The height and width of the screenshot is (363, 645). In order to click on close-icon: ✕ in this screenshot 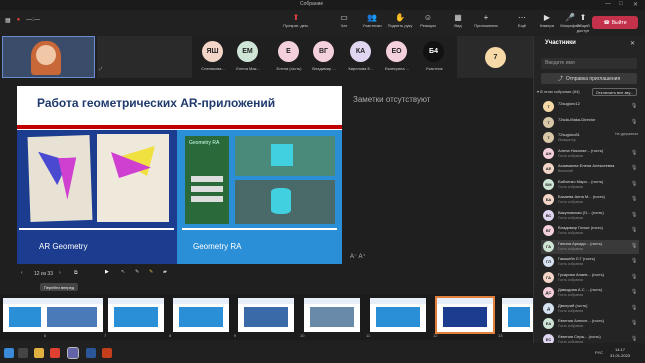, I will do `click(632, 43)`.